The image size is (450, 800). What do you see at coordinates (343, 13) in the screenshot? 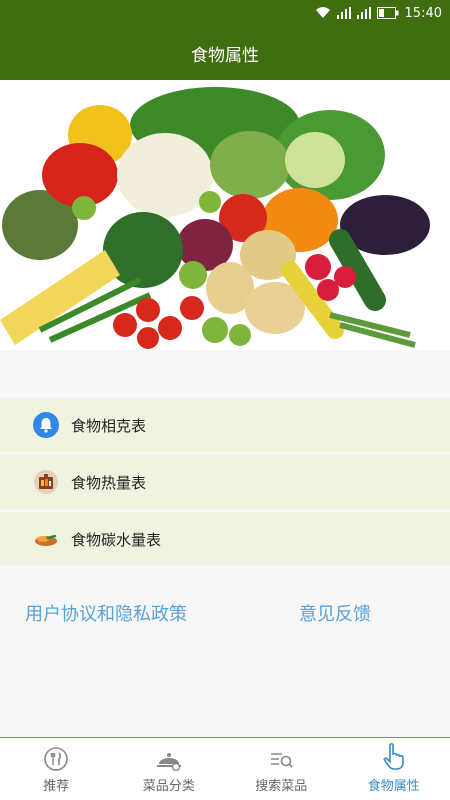
I see `signal-icon` at bounding box center [343, 13].